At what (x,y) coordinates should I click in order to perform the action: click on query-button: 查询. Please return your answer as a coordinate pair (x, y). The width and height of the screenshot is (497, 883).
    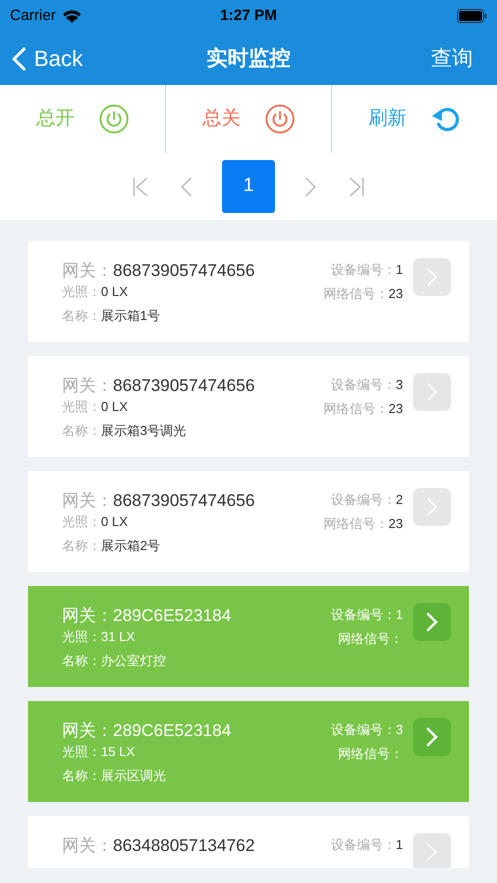
    Looking at the image, I should click on (452, 58).